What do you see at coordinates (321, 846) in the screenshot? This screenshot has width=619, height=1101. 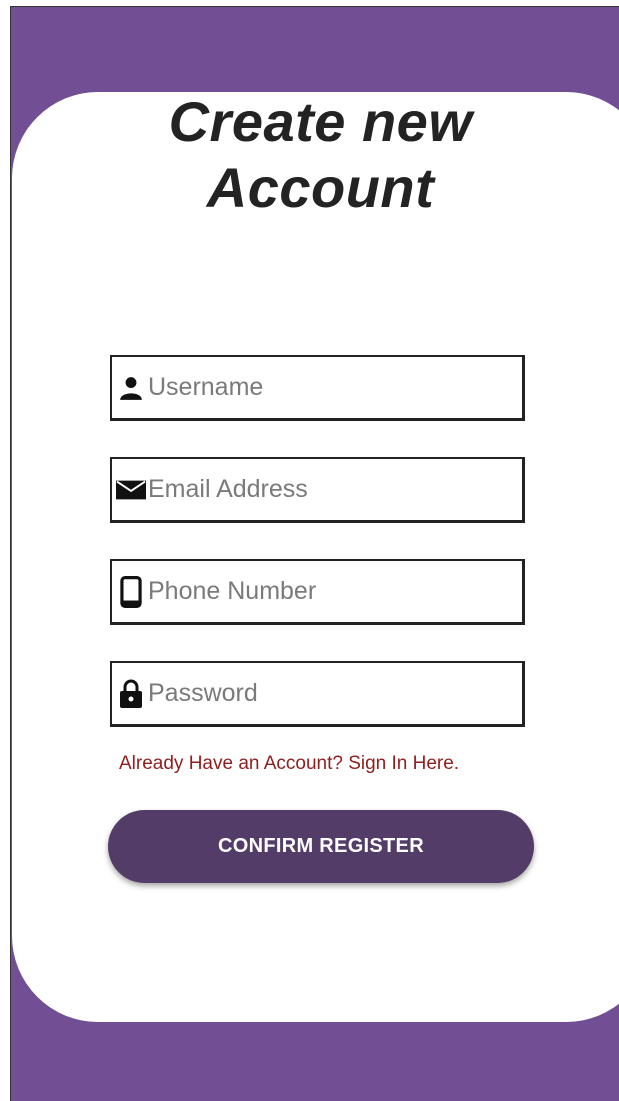 I see `confirm-register-button: CONFIRM REGISTER` at bounding box center [321, 846].